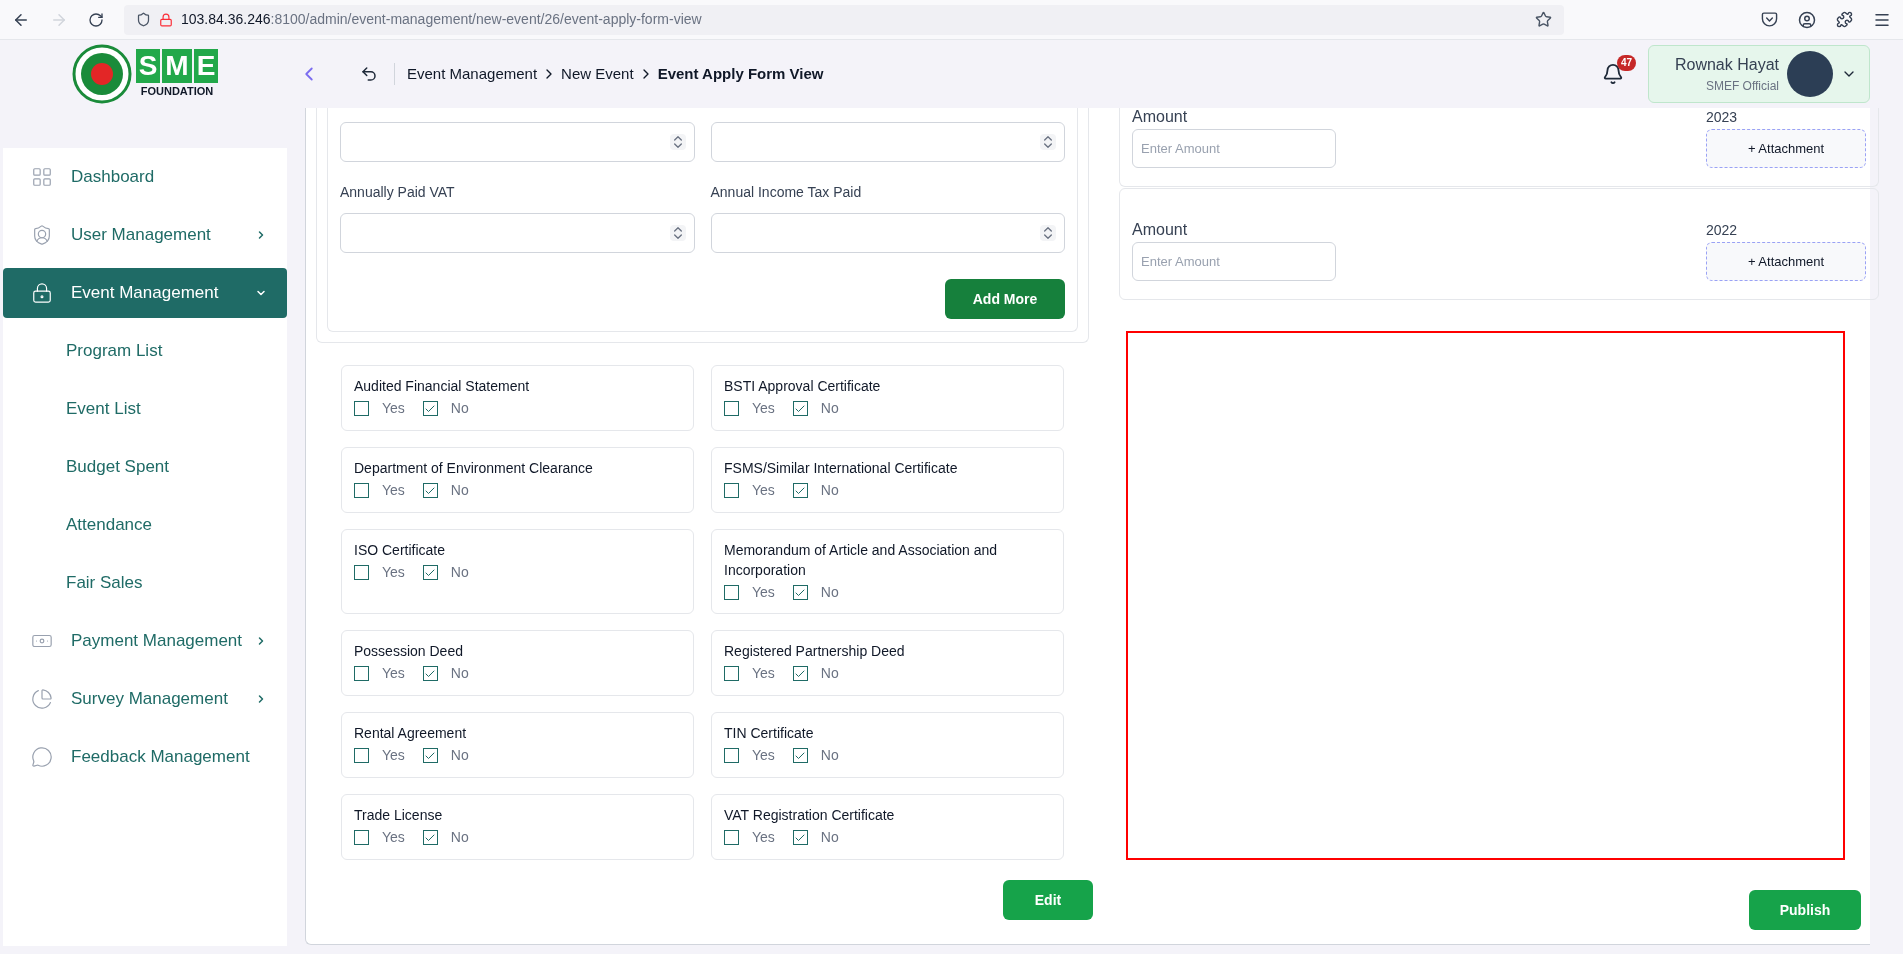  I want to click on document-label: Memorandum of Article and Association and Incorporation, so click(861, 560).